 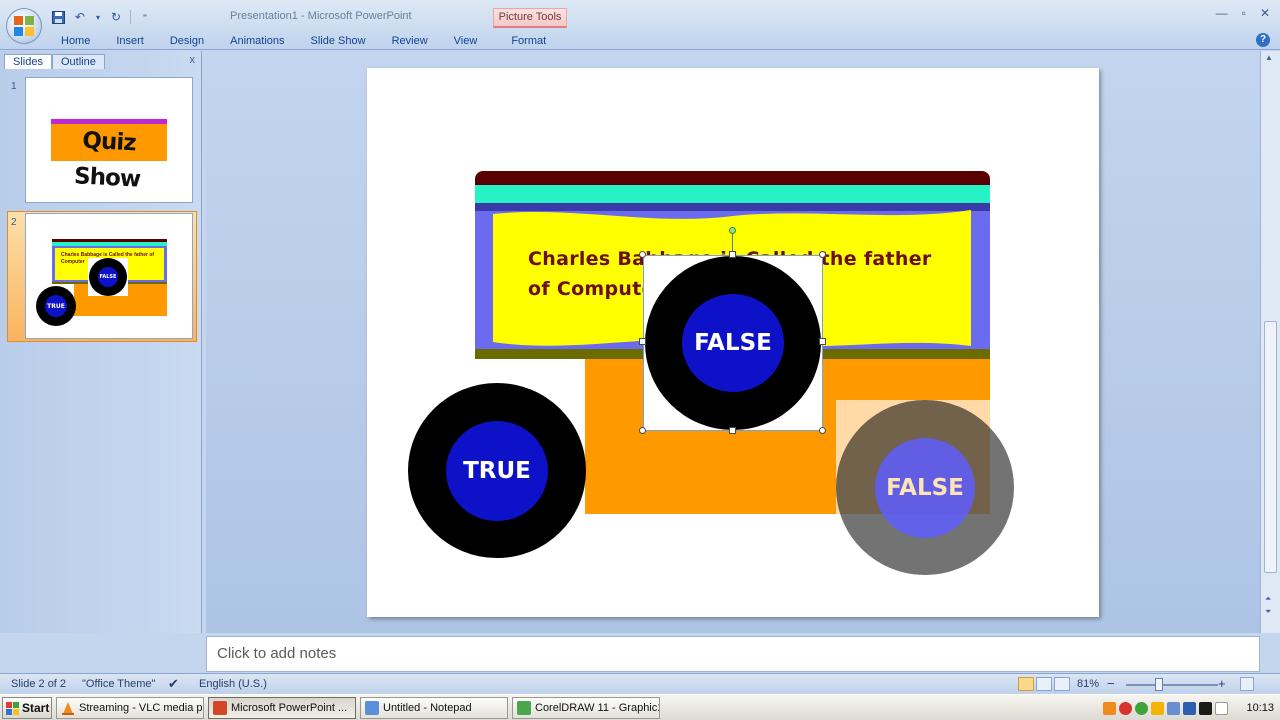 What do you see at coordinates (130, 17) in the screenshot?
I see `qat-separator` at bounding box center [130, 17].